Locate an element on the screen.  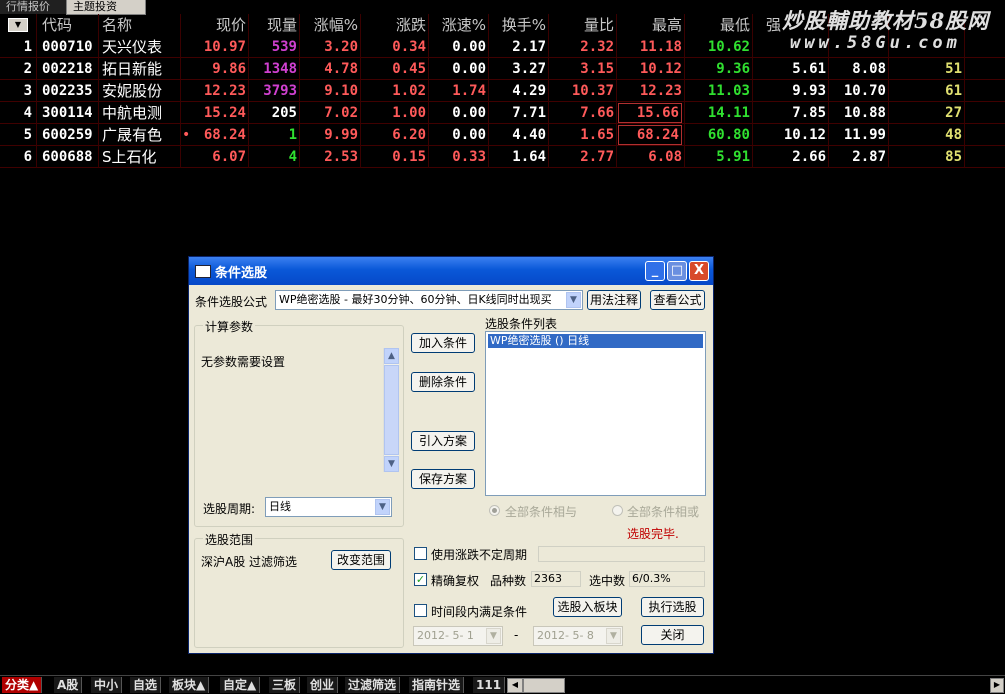
scroll-down-icon: ▼ is located at coordinates (391, 464).